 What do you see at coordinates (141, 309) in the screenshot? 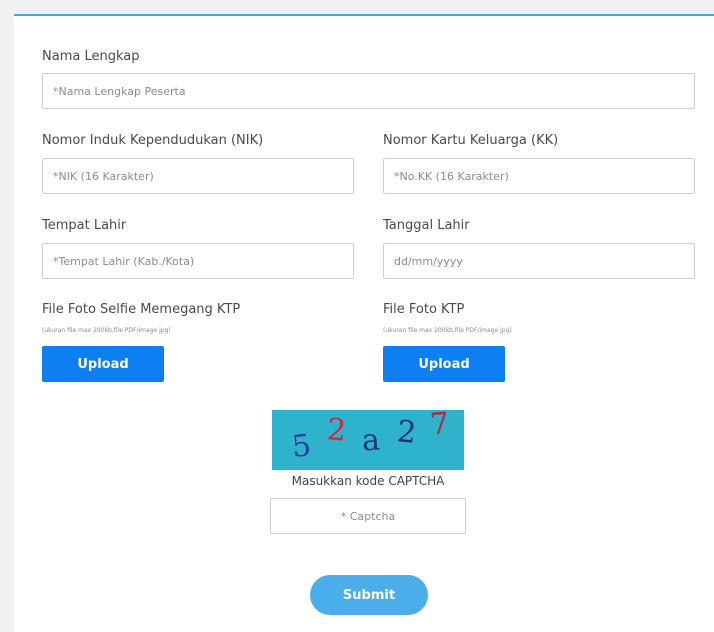
I see `label-foto-selfie: File Foto Selfie Memegang KTP` at bounding box center [141, 309].